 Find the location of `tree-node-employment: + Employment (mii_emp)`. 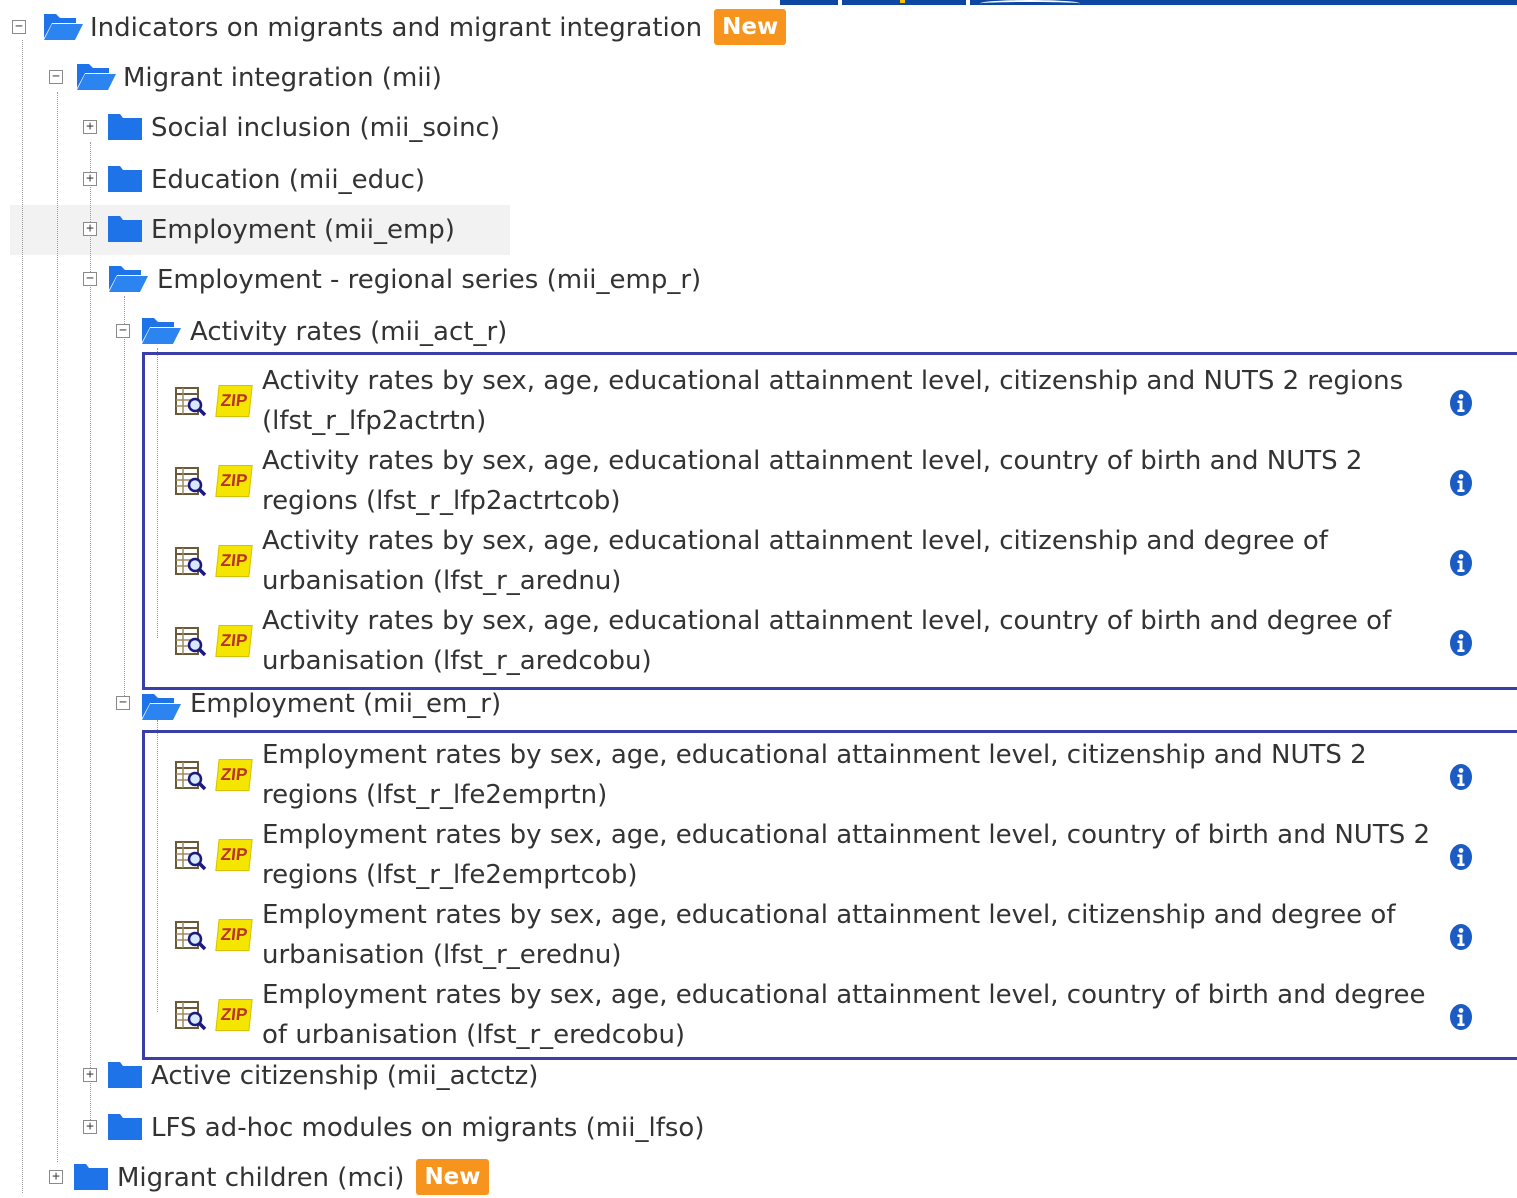

tree-node-employment: + Employment (mii_emp) is located at coordinates (383, 230).